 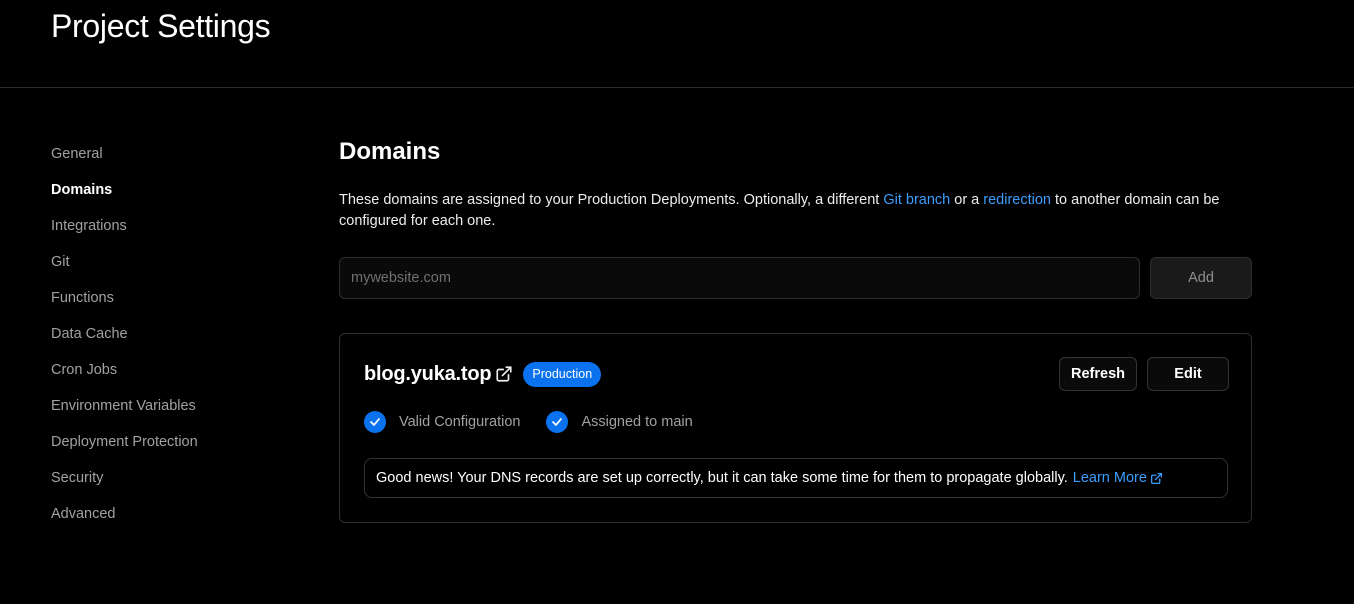 What do you see at coordinates (428, 374) in the screenshot?
I see `domain-name-link: blog.yuka.top` at bounding box center [428, 374].